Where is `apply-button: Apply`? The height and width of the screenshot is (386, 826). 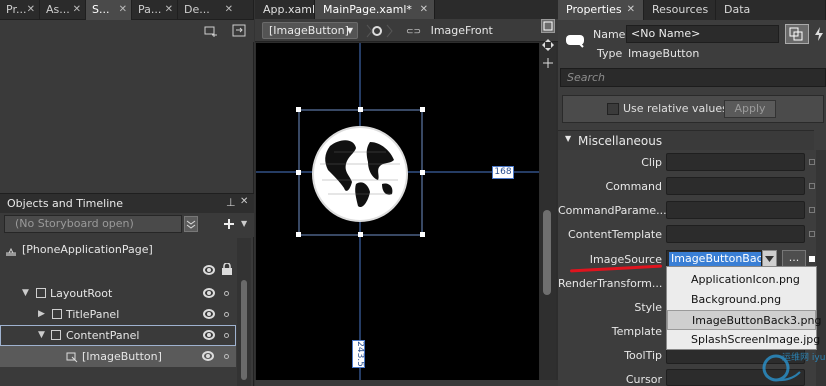
apply-button: Apply is located at coordinates (750, 109).